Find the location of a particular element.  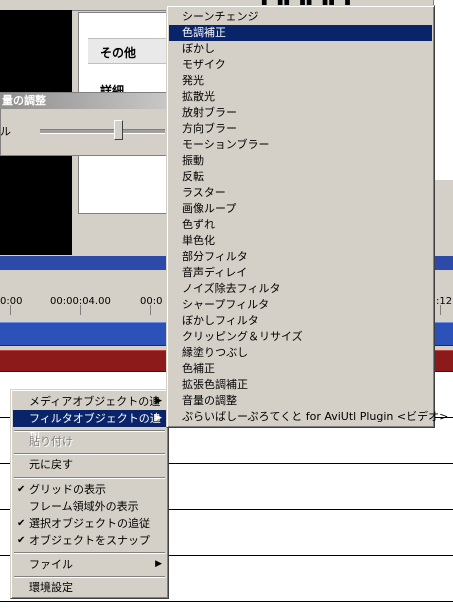

menu-item-label: ファイル is located at coordinates (51, 564).